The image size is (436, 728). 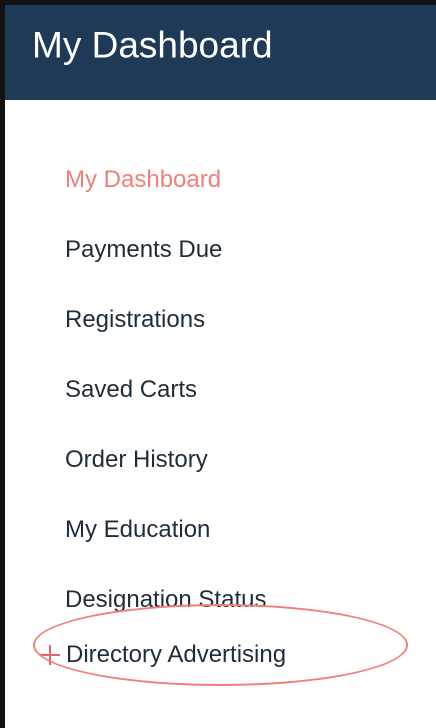 What do you see at coordinates (176, 654) in the screenshot?
I see `nav-item-directory-advertising-label: Directory Advertising` at bounding box center [176, 654].